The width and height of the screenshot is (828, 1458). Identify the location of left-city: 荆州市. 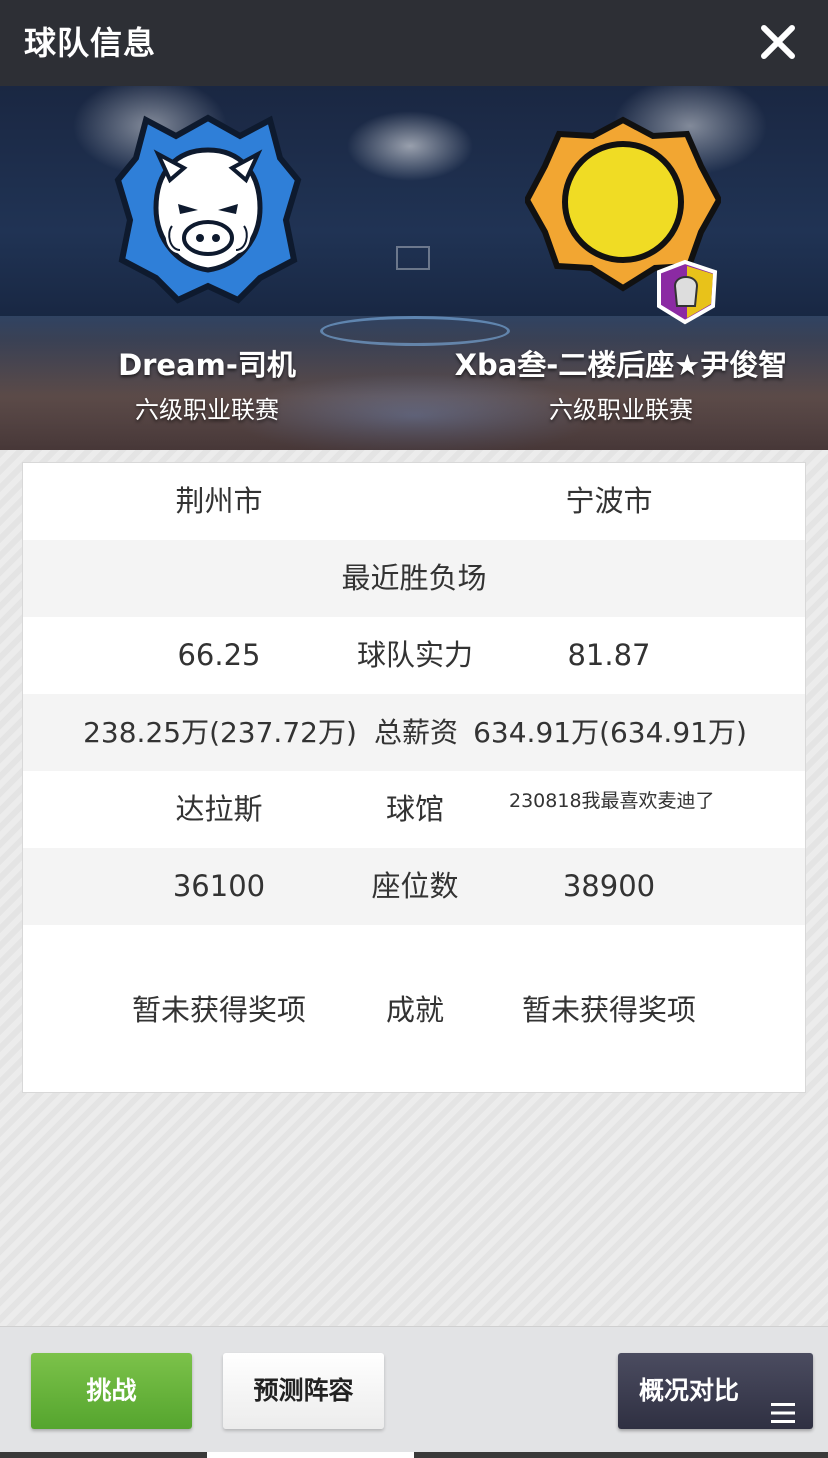
(219, 501).